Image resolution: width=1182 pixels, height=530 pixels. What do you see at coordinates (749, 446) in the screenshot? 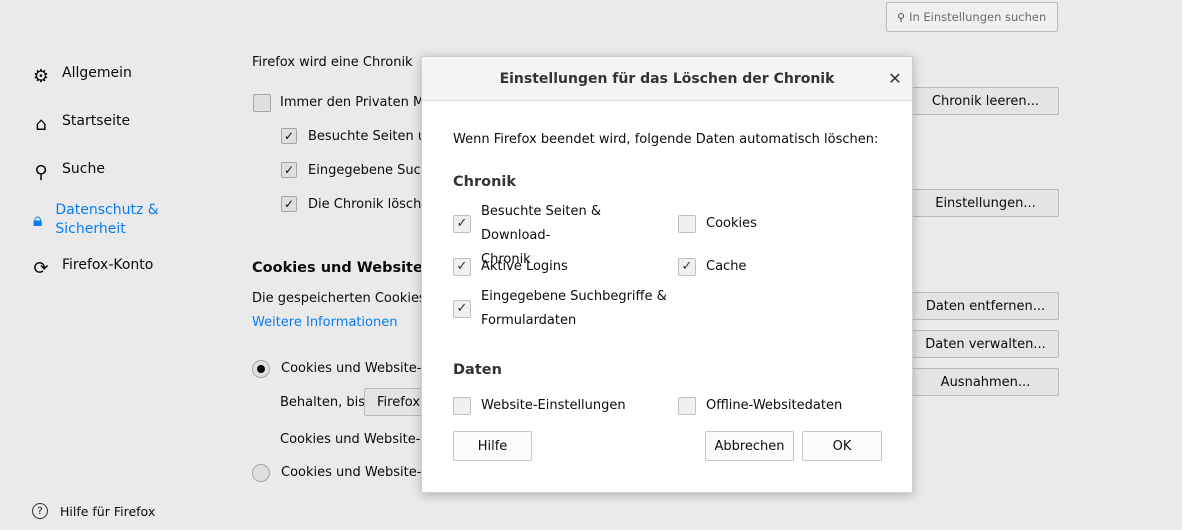
I see `cancel-button: Abbrechen` at bounding box center [749, 446].